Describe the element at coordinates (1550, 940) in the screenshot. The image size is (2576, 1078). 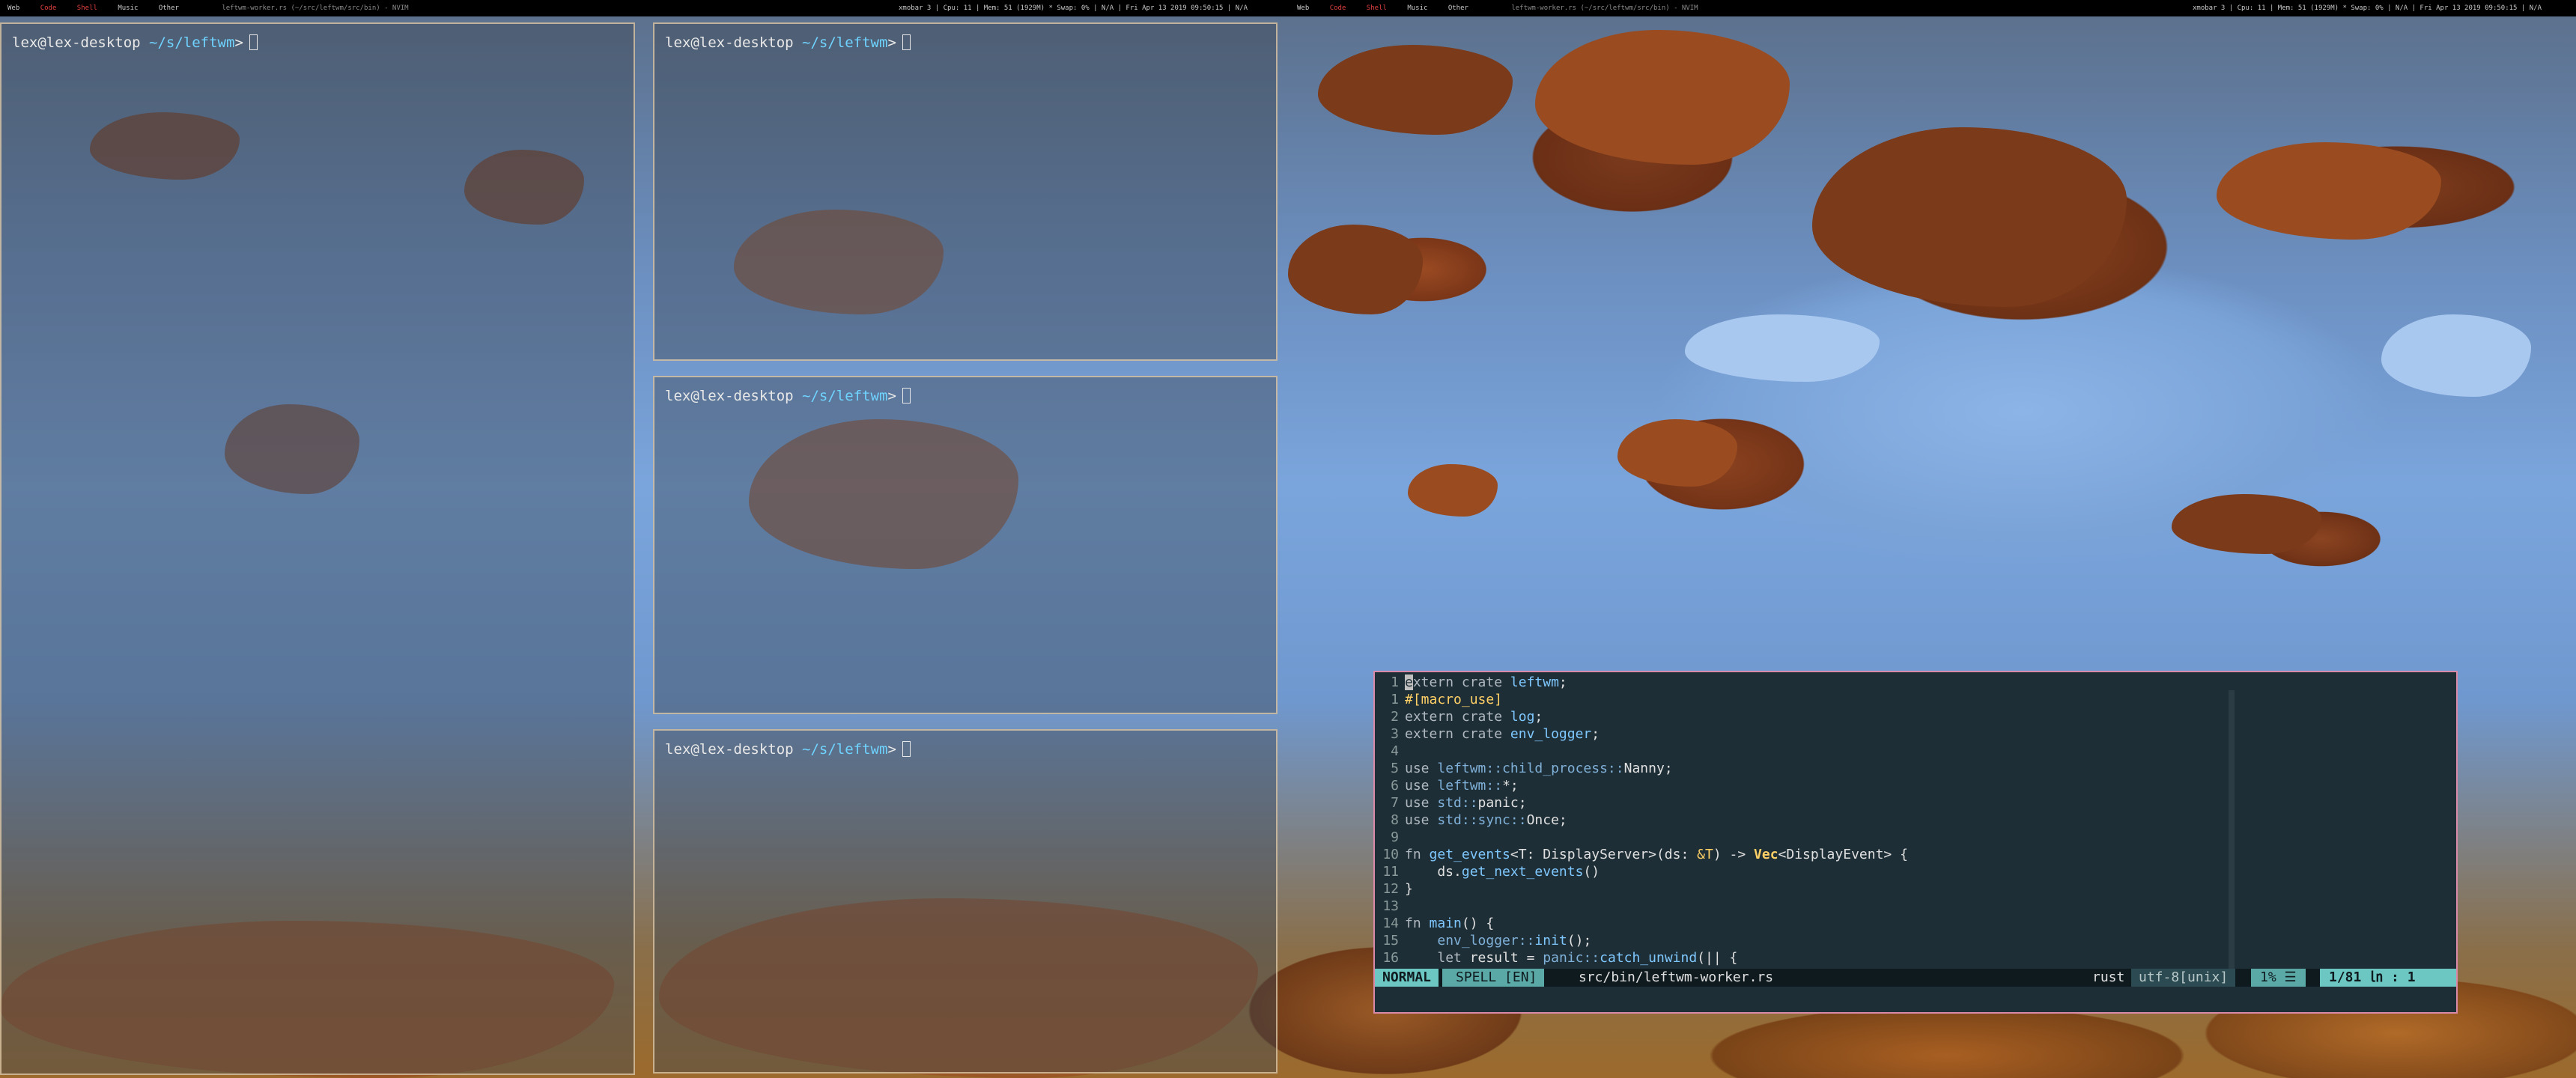
I see `code-token: init` at that location.